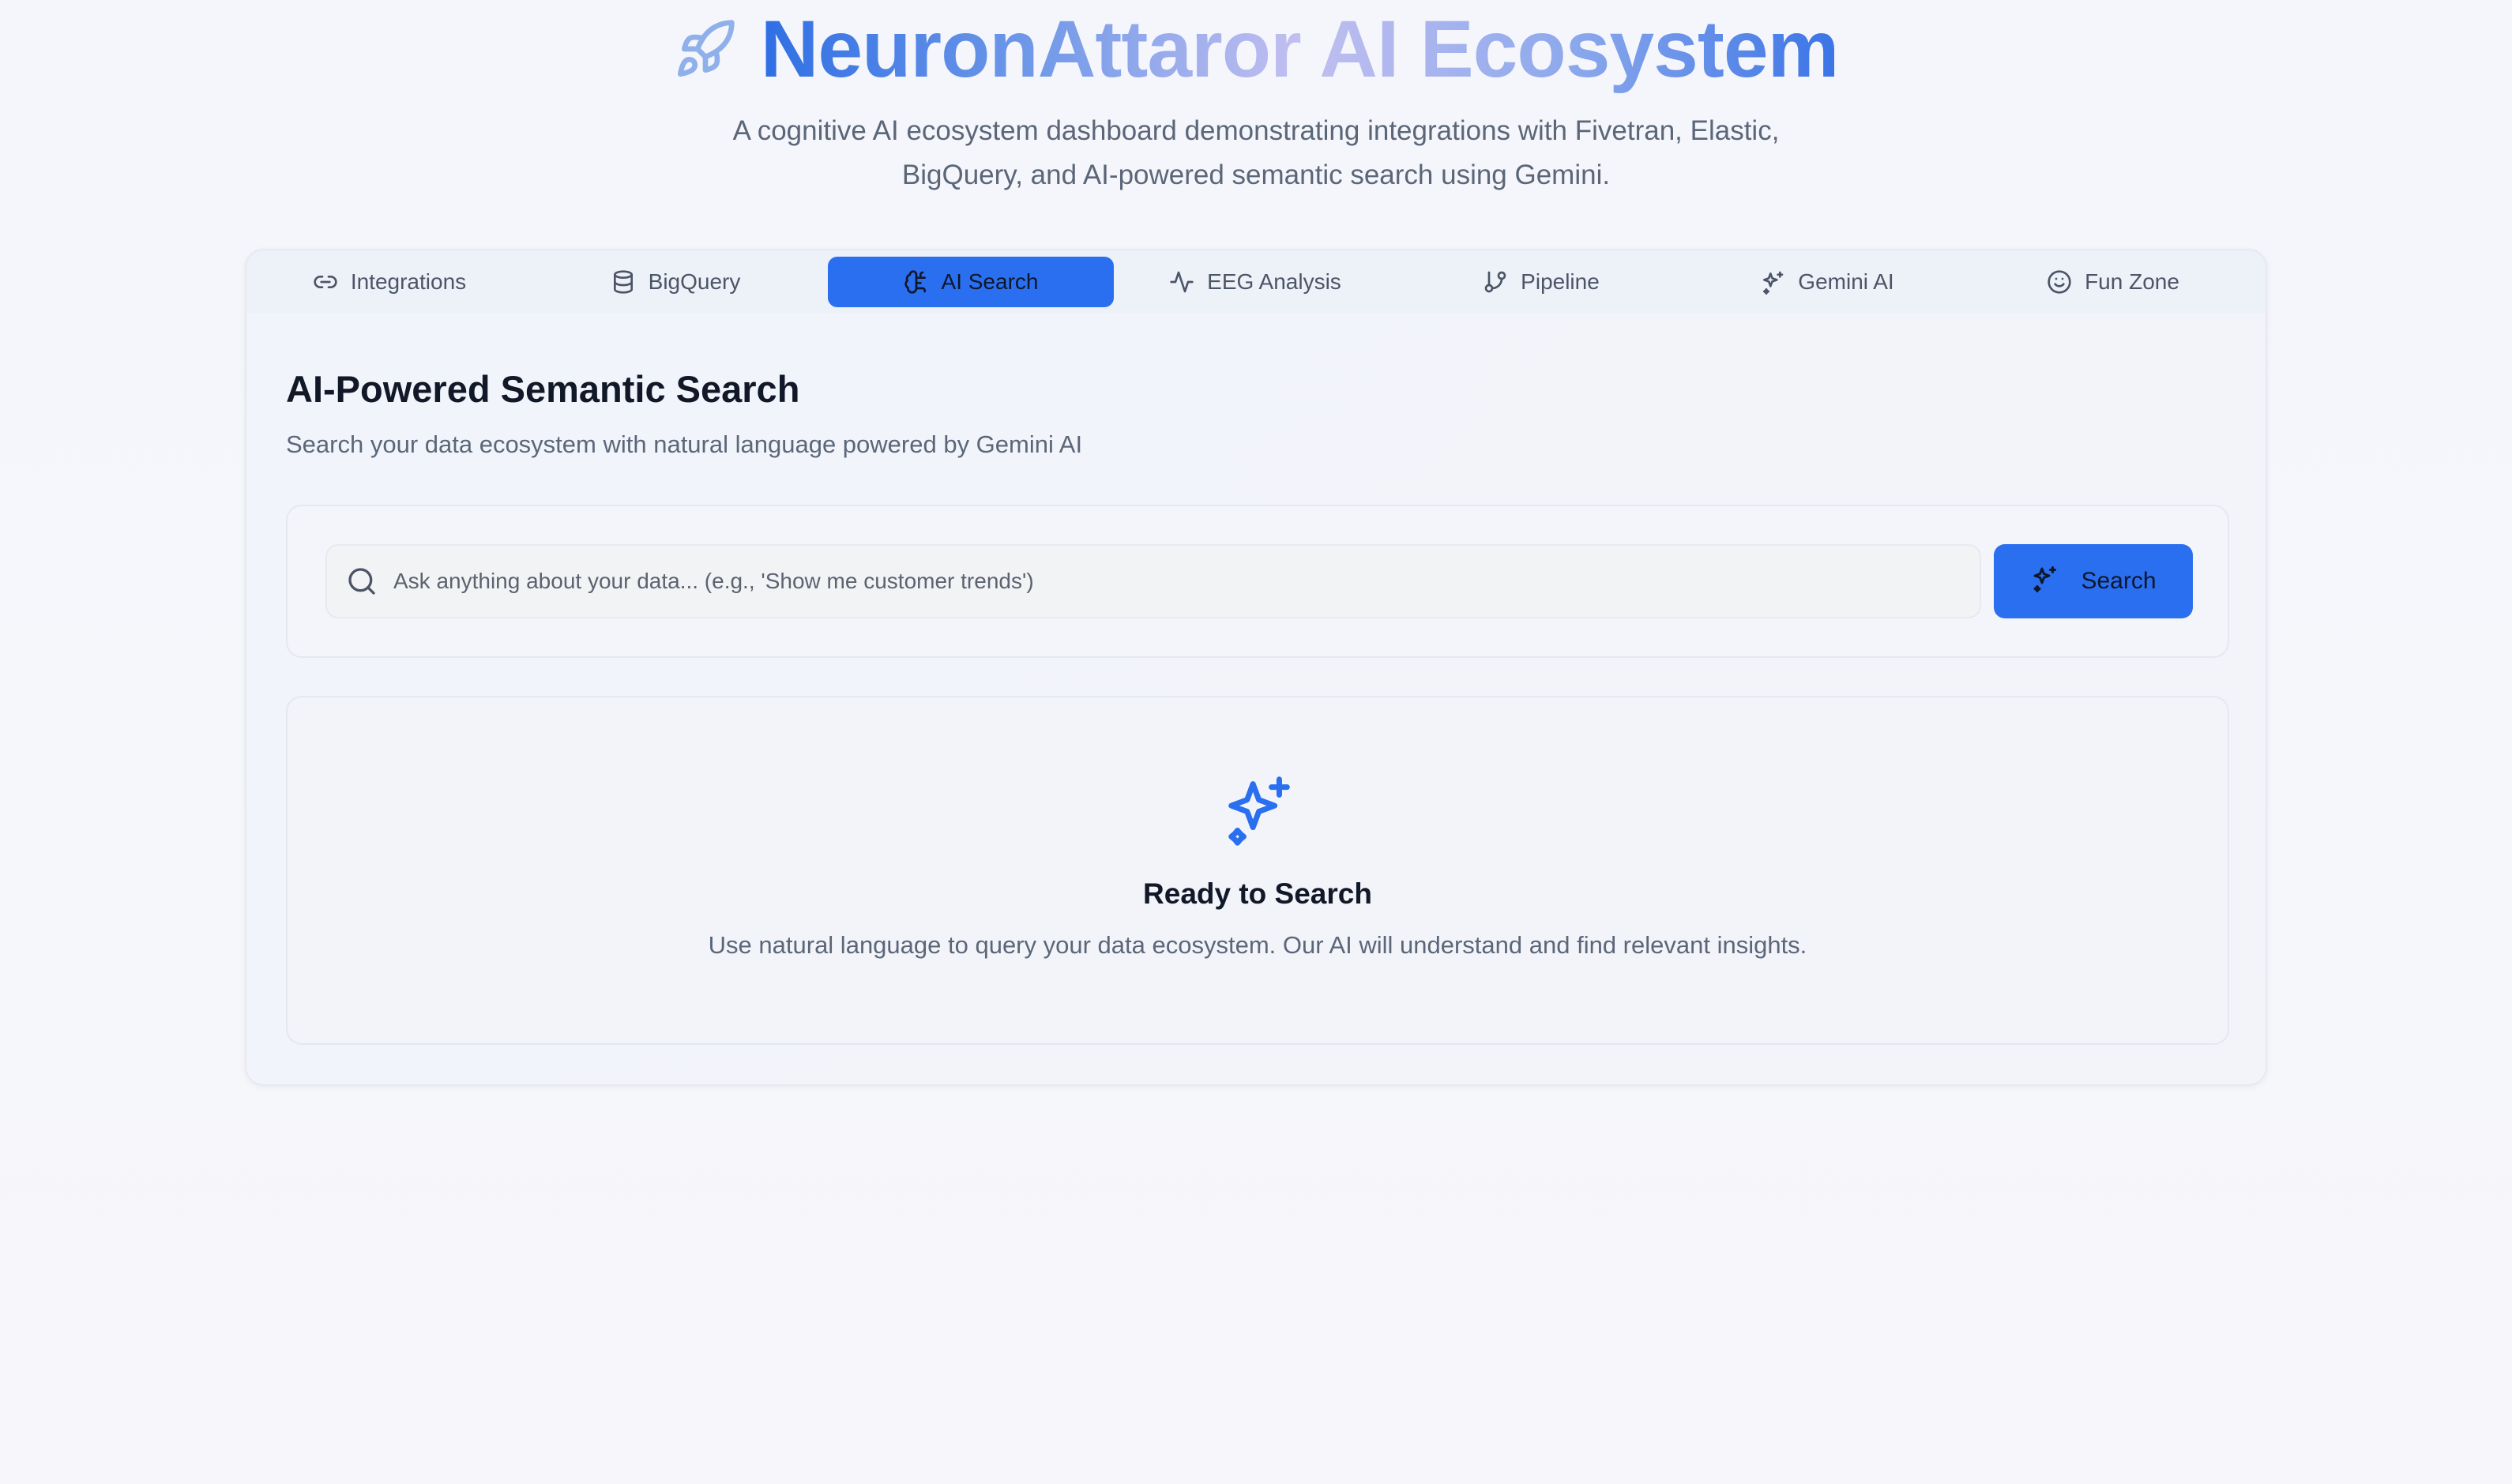  Describe the element at coordinates (1561, 281) in the screenshot. I see `tab-label: Pipeline` at that location.